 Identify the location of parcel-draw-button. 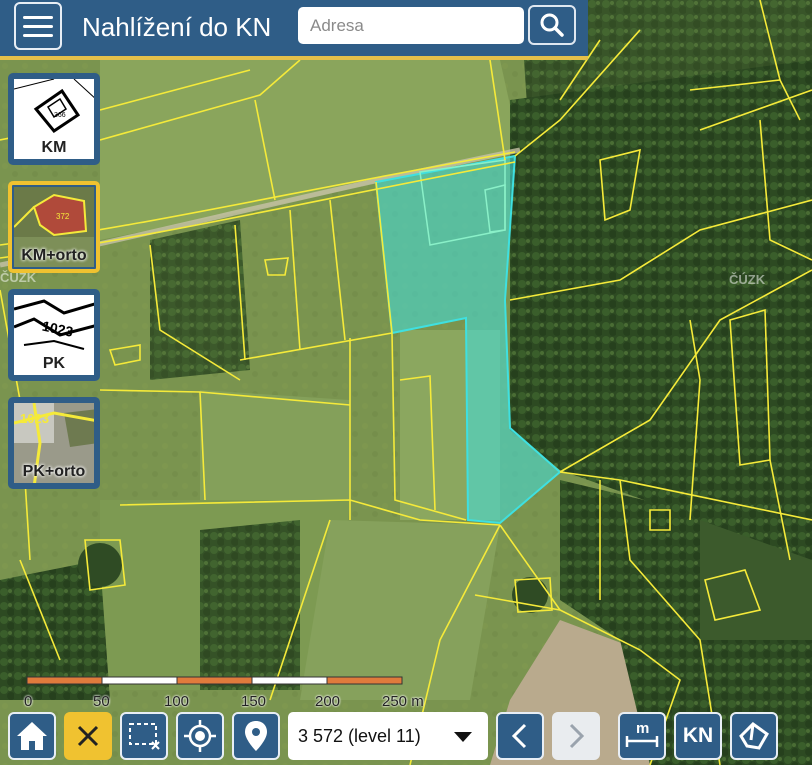
(754, 736).